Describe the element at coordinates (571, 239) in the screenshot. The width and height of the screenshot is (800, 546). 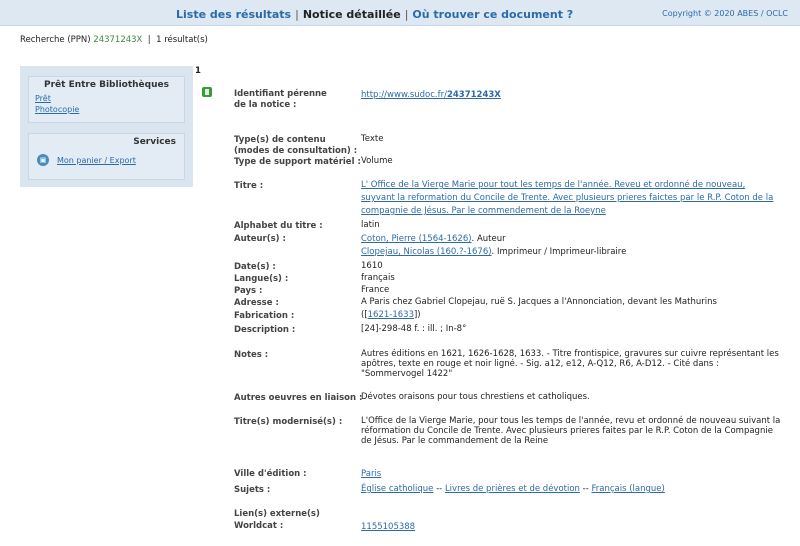
I see `author-row: Coton, Pierre (1564-1626). Auteur` at that location.